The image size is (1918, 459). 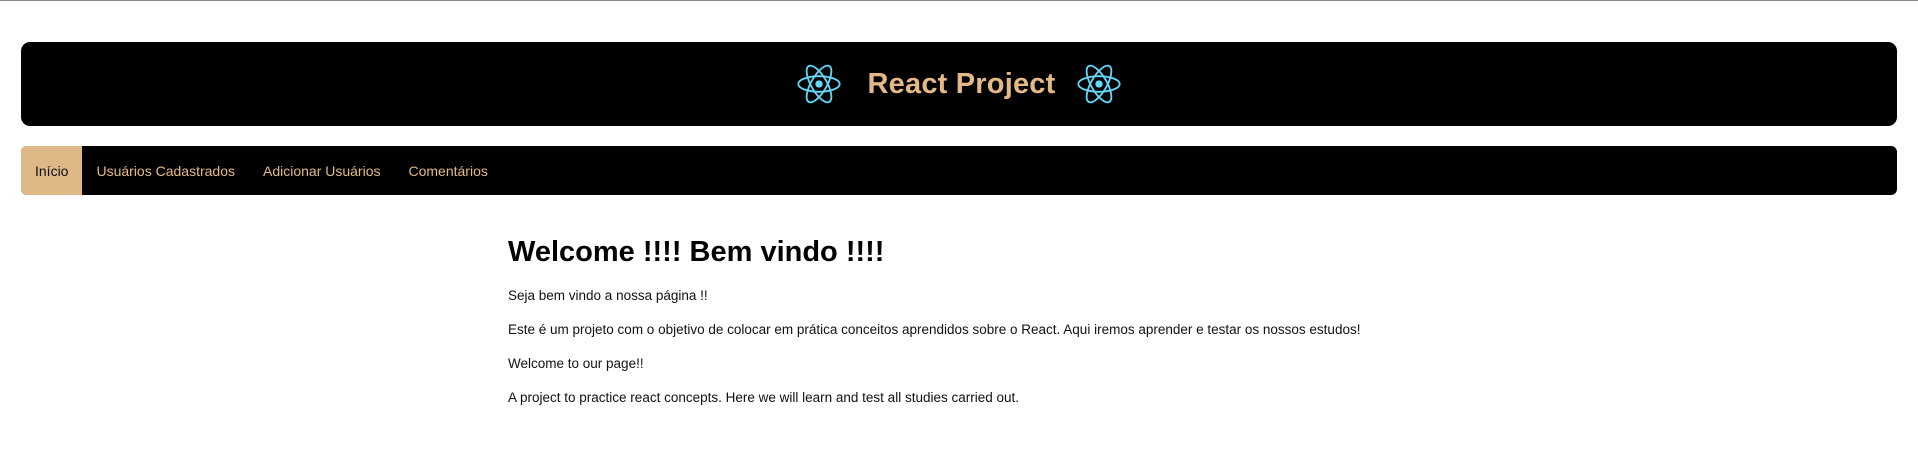 What do you see at coordinates (322, 170) in the screenshot?
I see `nav-item-adicionar-usuarios: Adicionar Usuários` at bounding box center [322, 170].